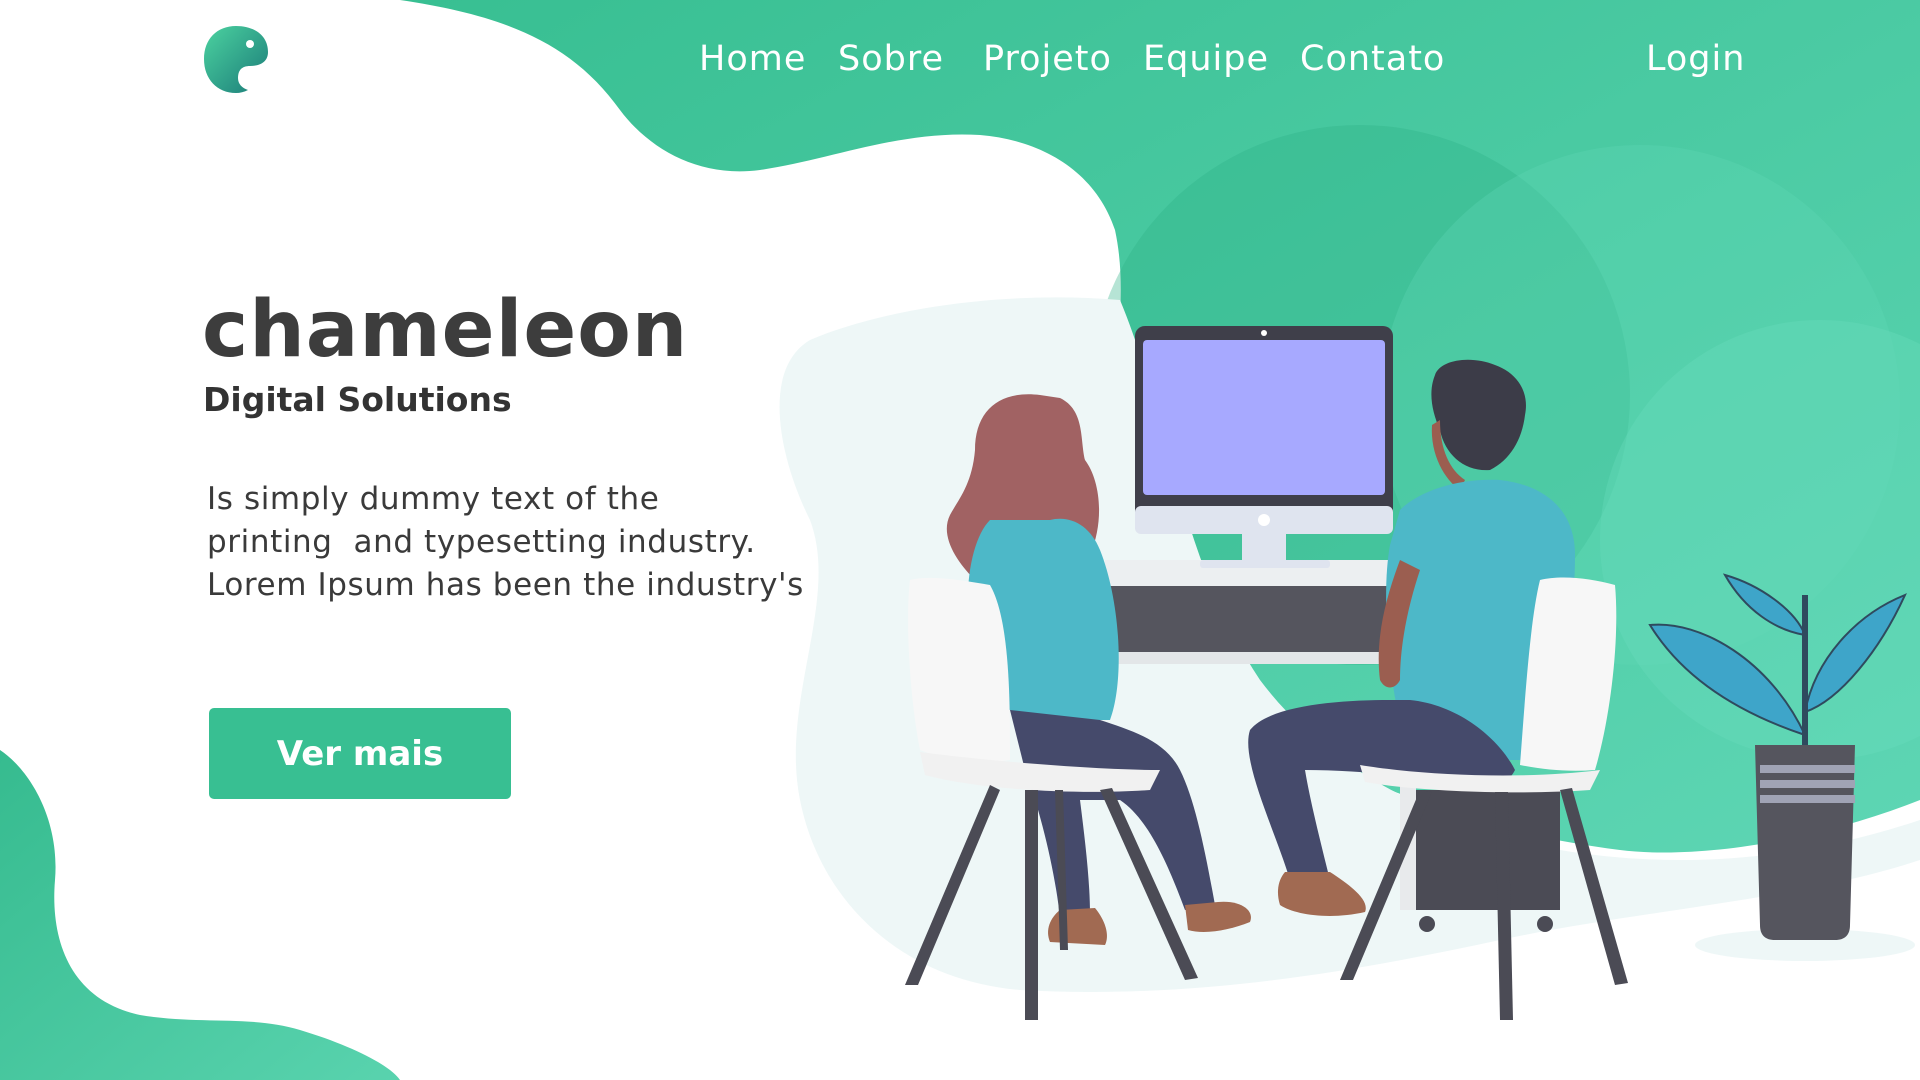 Image resolution: width=1920 pixels, height=1080 pixels. Describe the element at coordinates (891, 59) in the screenshot. I see `nav-item-sobre: Sobre` at that location.